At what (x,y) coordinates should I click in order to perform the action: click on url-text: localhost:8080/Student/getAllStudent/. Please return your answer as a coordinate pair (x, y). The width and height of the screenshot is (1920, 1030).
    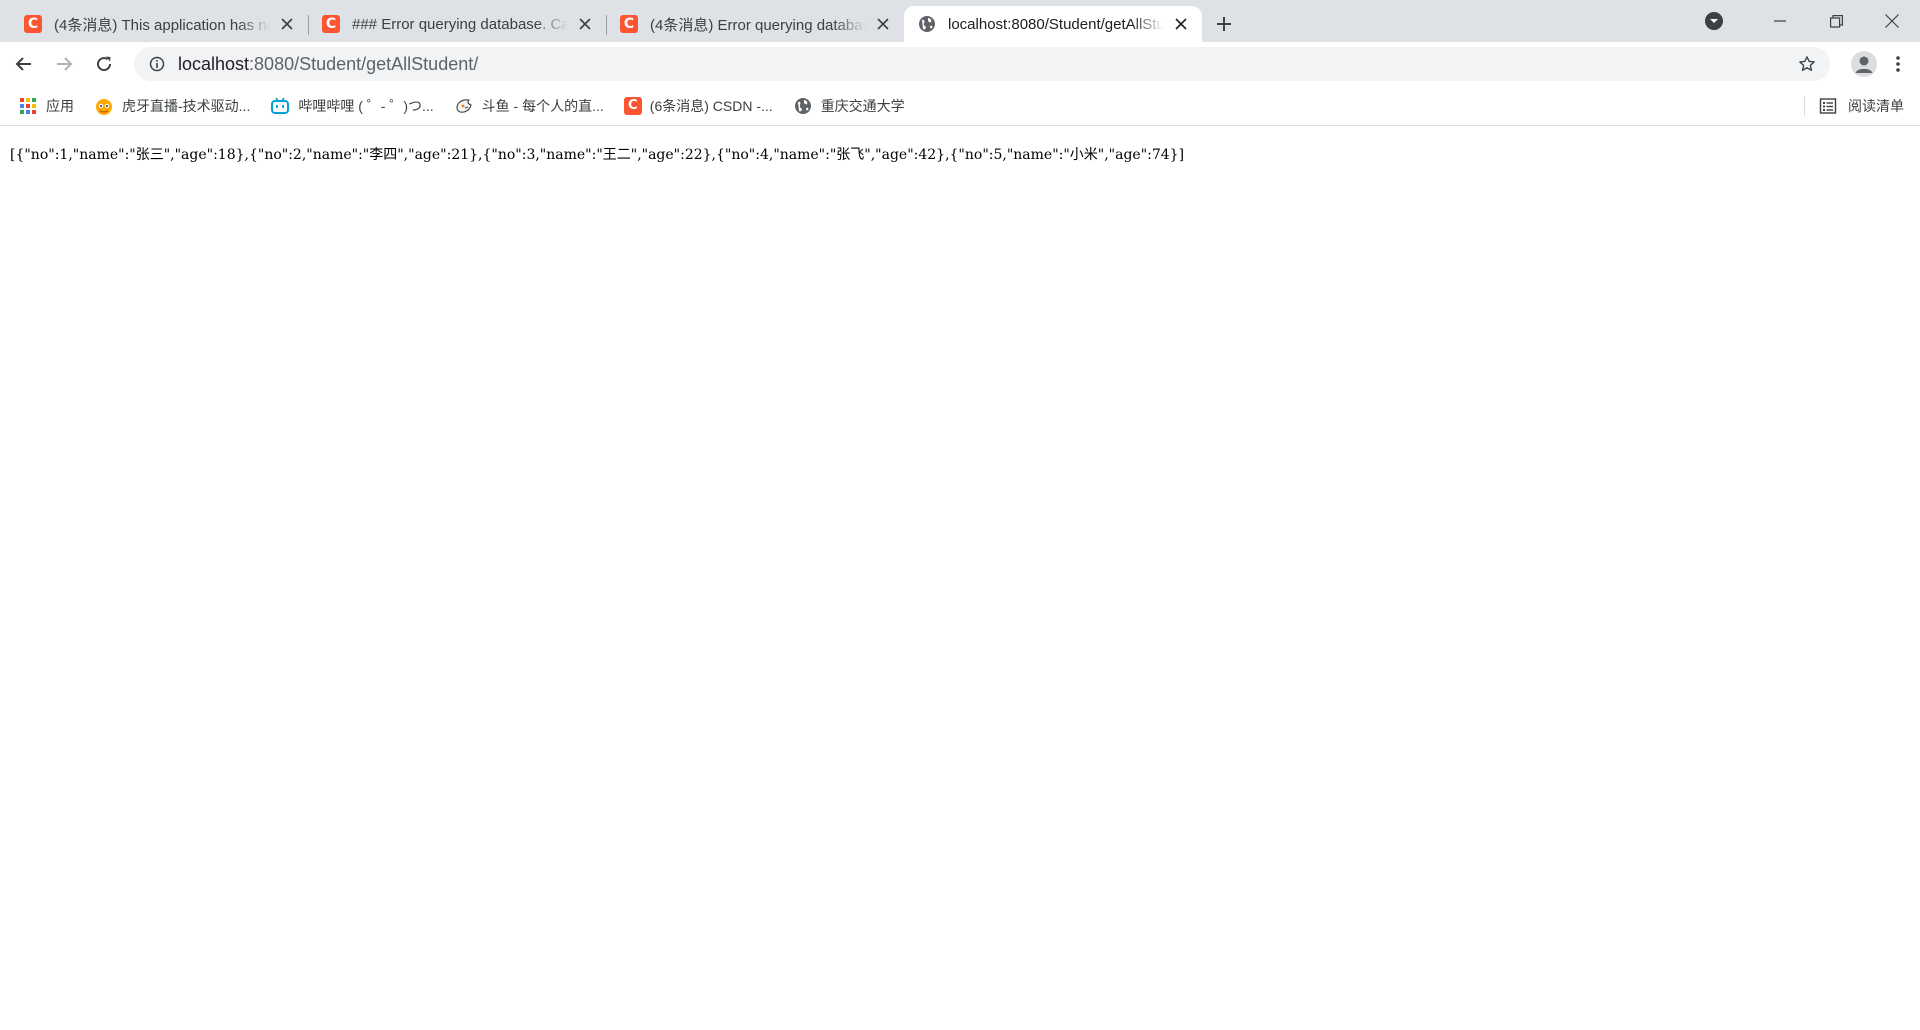
    Looking at the image, I should click on (985, 64).